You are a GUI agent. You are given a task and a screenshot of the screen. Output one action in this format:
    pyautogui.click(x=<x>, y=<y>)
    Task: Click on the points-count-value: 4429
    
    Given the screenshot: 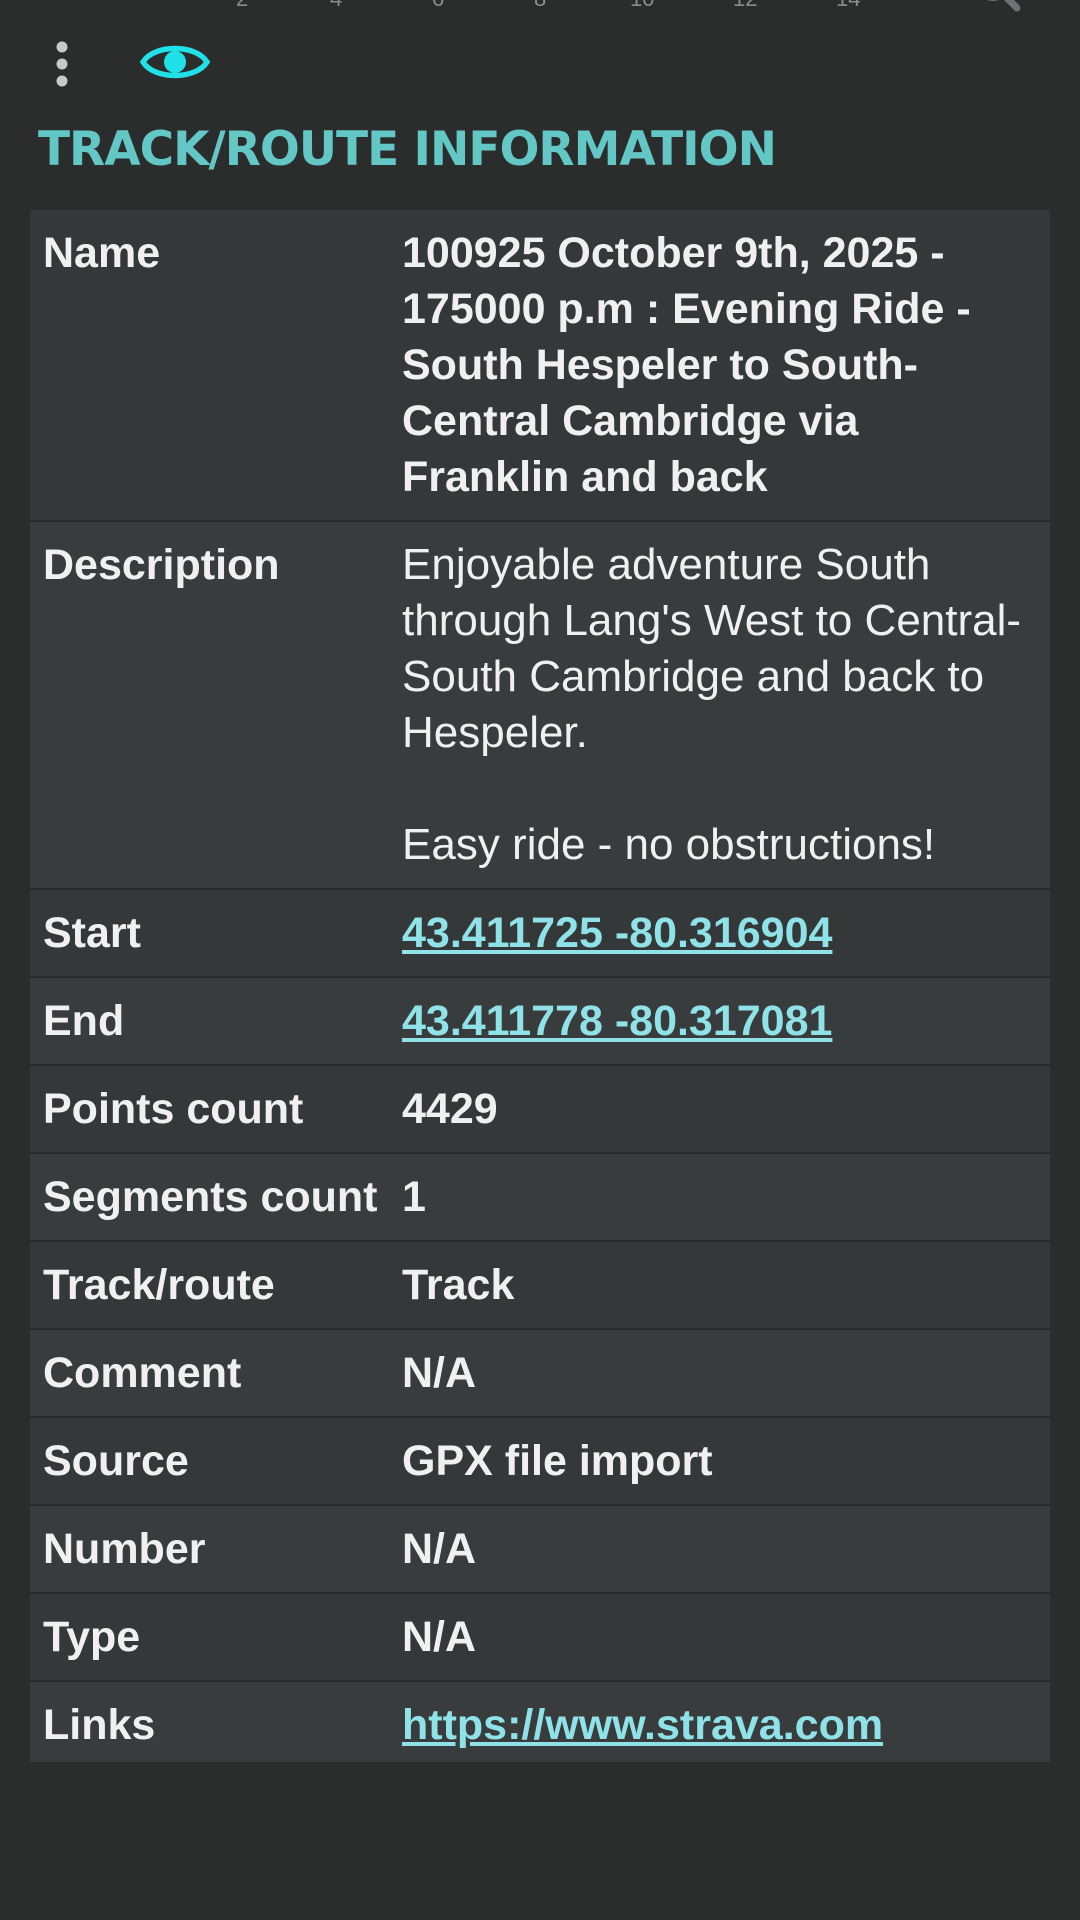 What is the action you would take?
    pyautogui.click(x=450, y=1109)
    